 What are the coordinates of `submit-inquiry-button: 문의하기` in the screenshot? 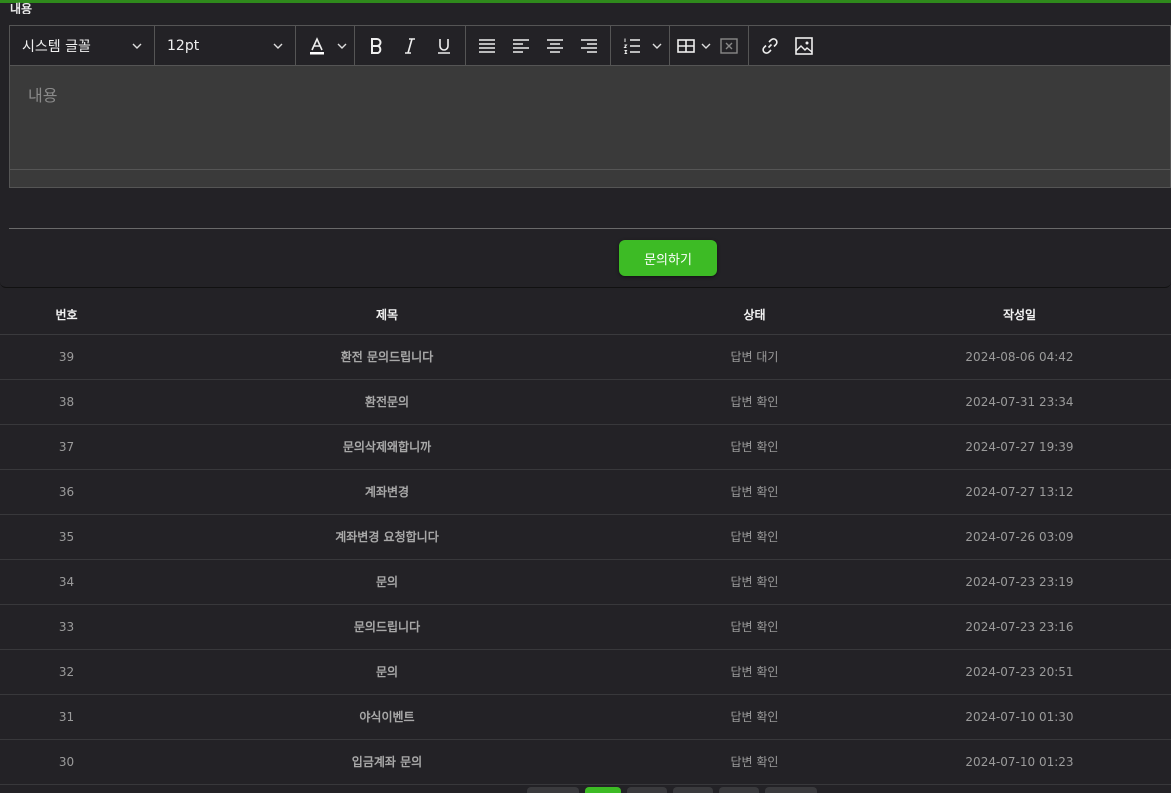 It's located at (668, 258).